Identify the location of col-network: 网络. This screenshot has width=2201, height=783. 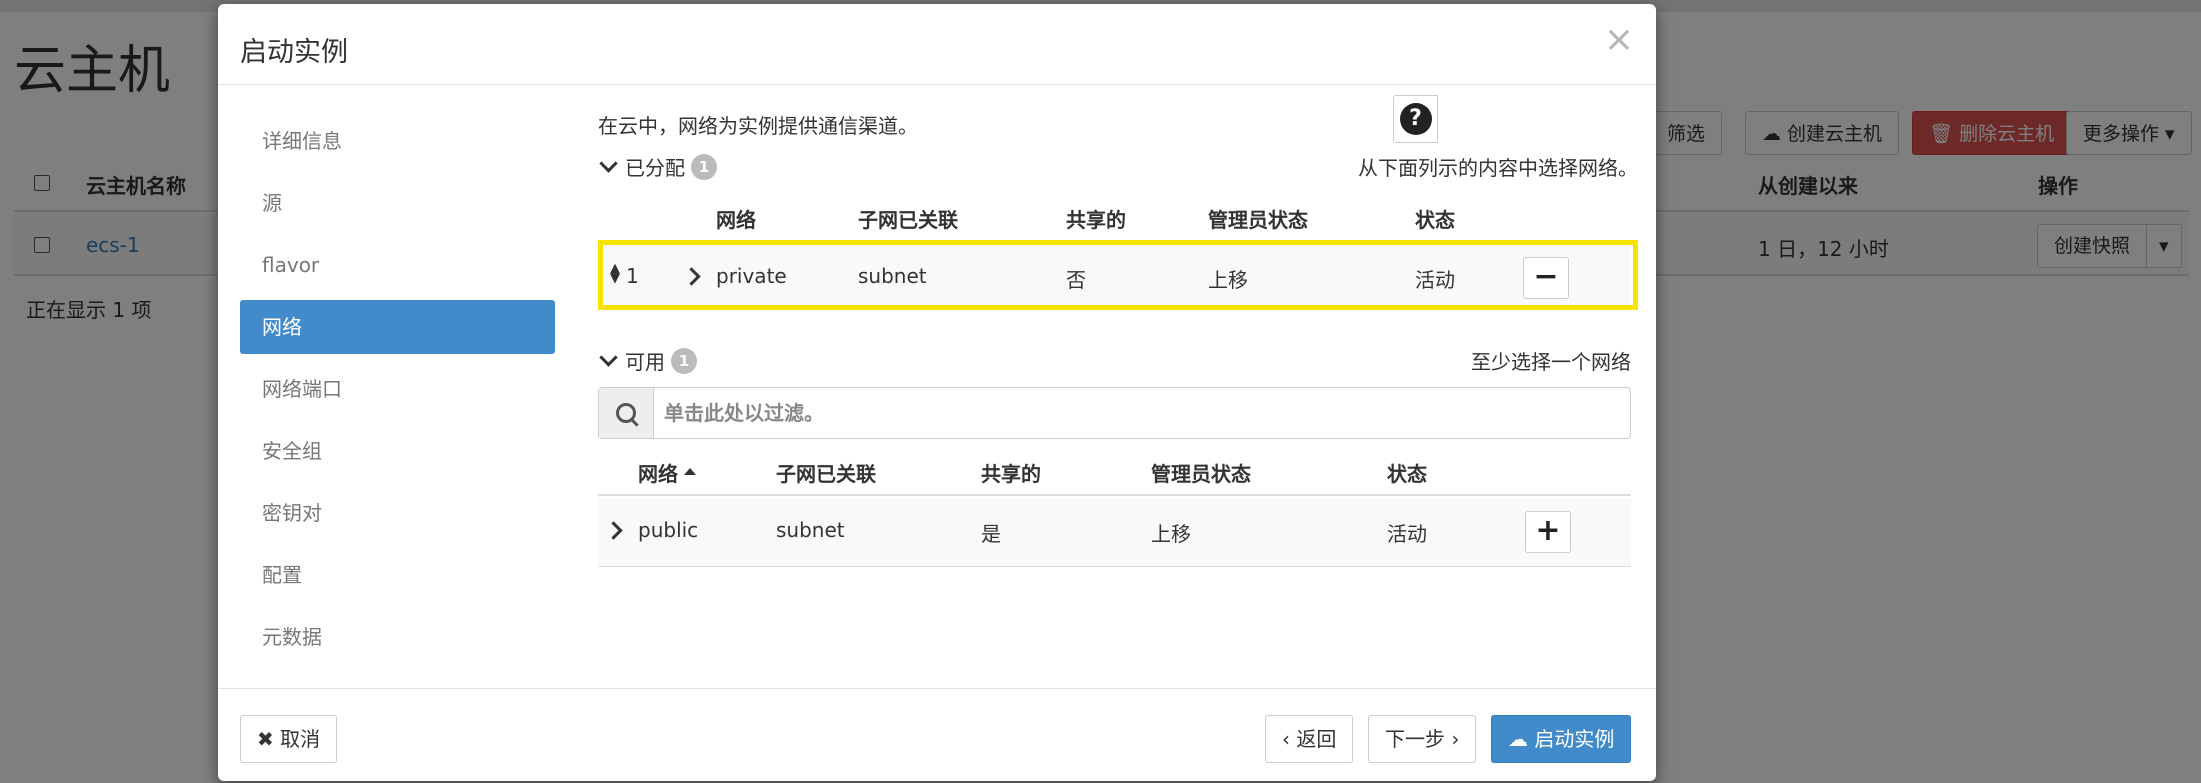
(736, 220).